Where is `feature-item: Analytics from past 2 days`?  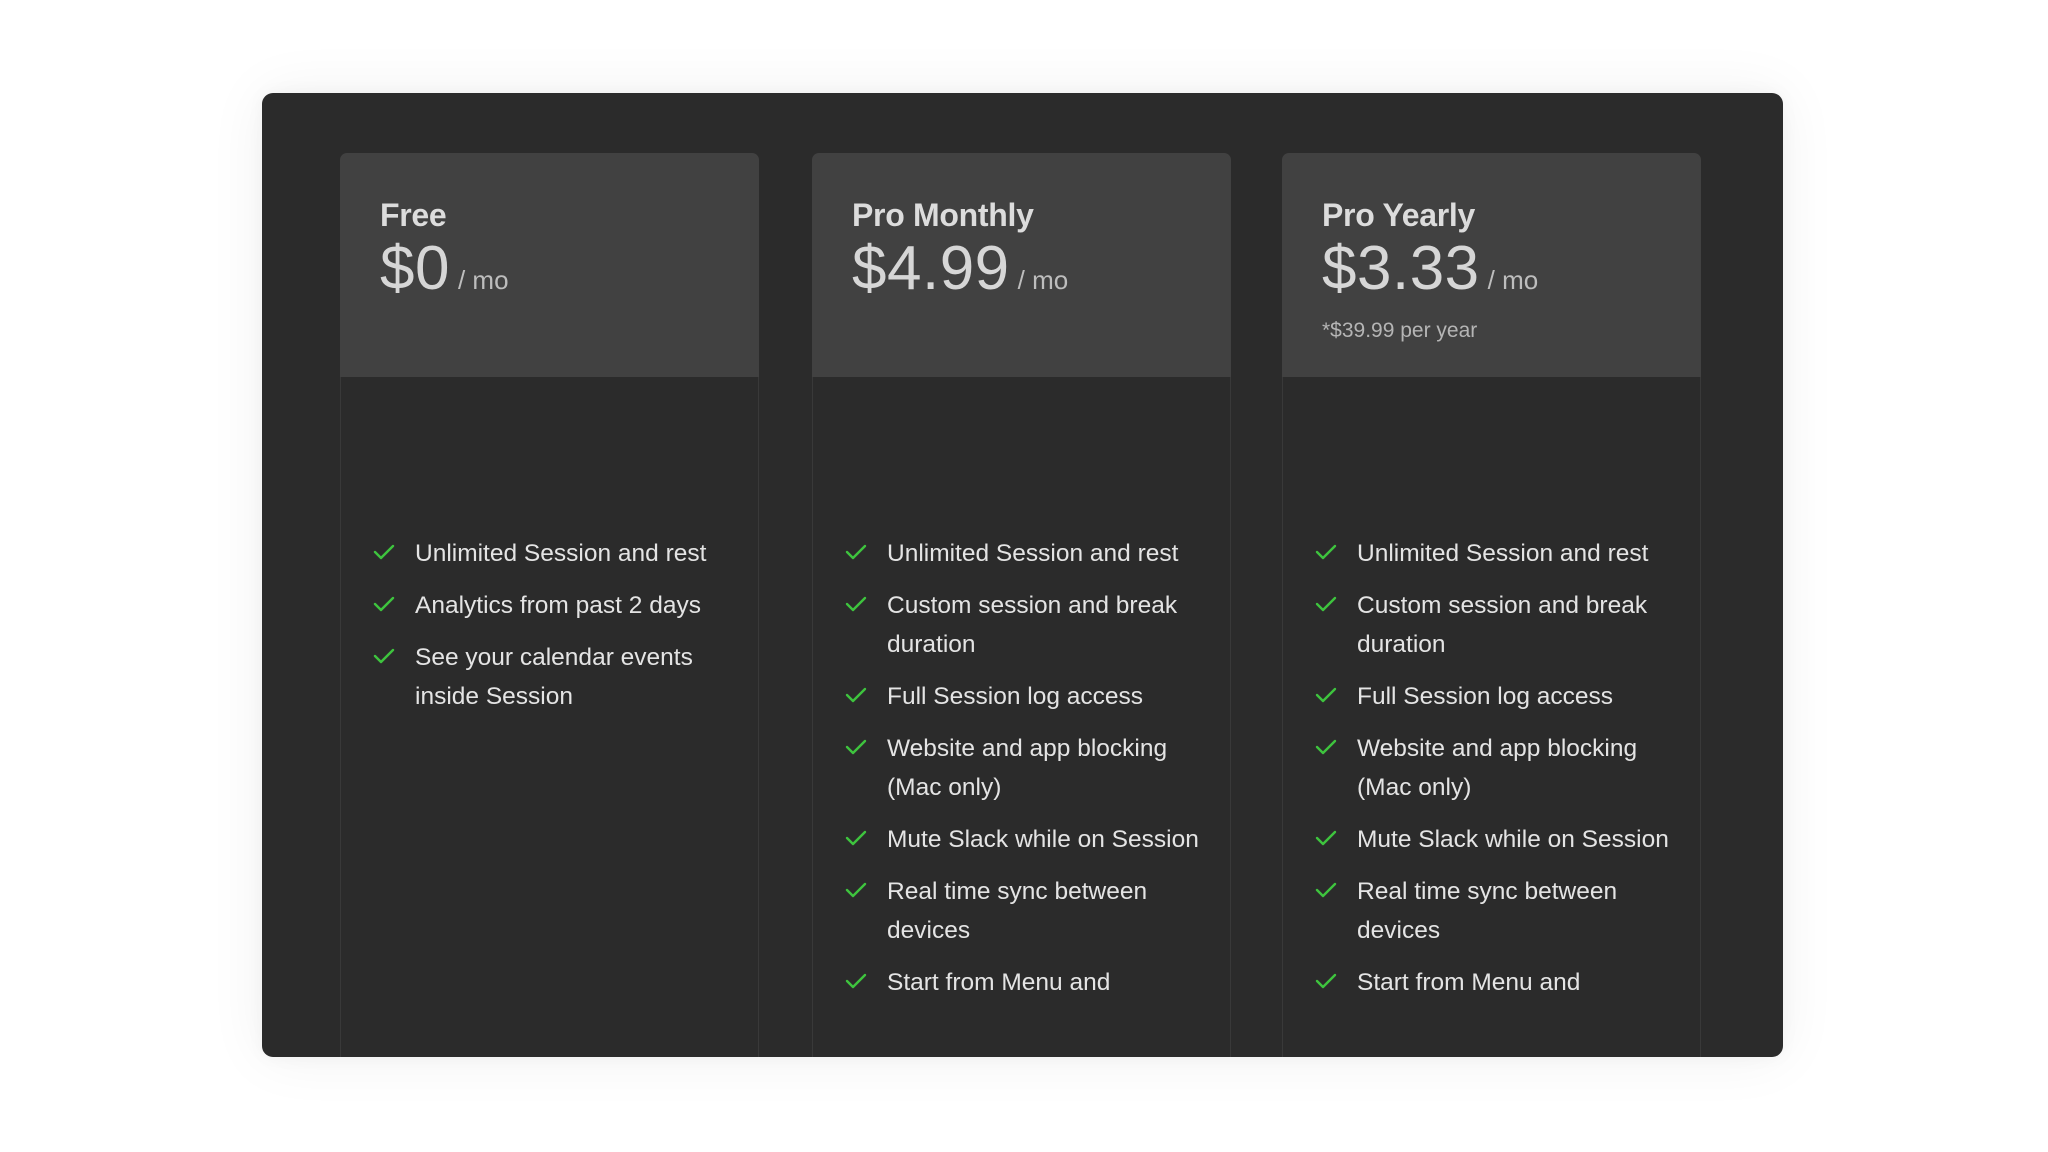
feature-item: Analytics from past 2 days is located at coordinates (555, 605).